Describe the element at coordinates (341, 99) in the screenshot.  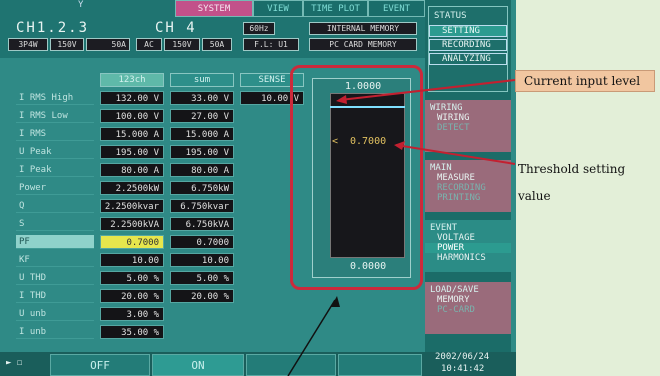
I see `input-level-arrowhead` at that location.